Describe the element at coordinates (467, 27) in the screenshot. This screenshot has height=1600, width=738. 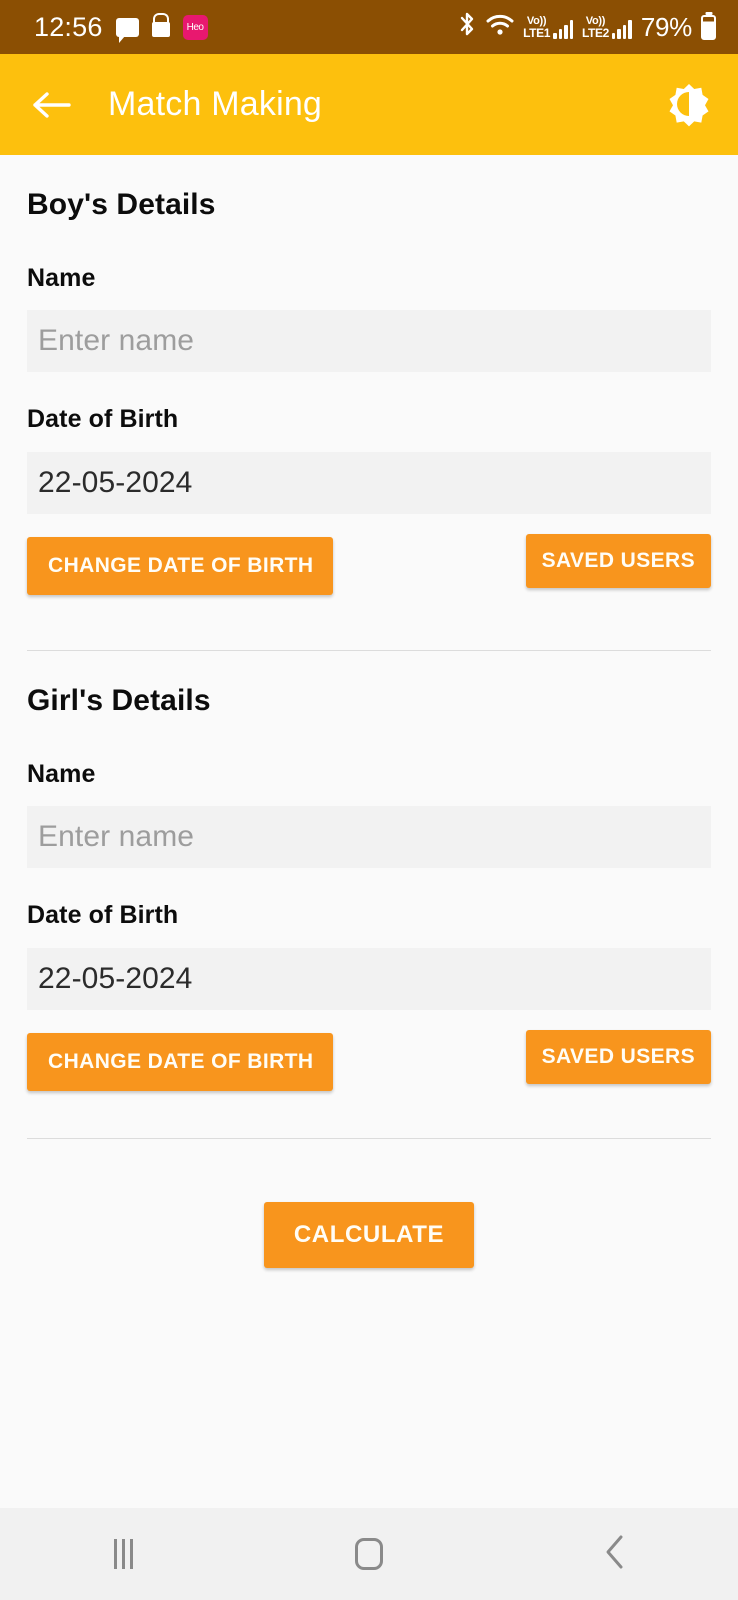
I see `bluetooth-icon` at that location.